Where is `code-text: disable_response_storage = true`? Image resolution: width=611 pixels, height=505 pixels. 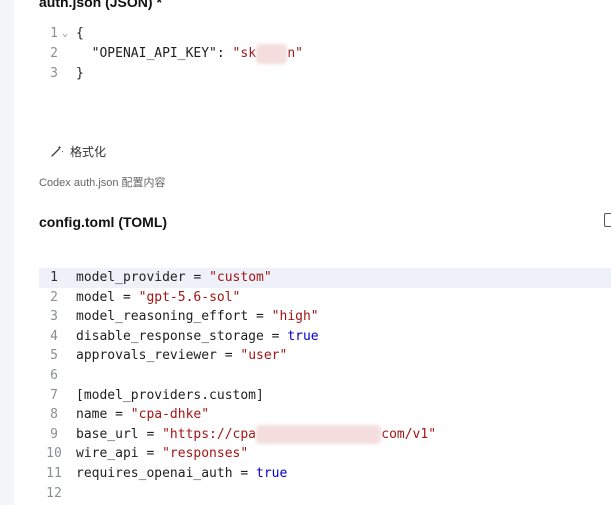 code-text: disable_response_storage = true is located at coordinates (197, 337).